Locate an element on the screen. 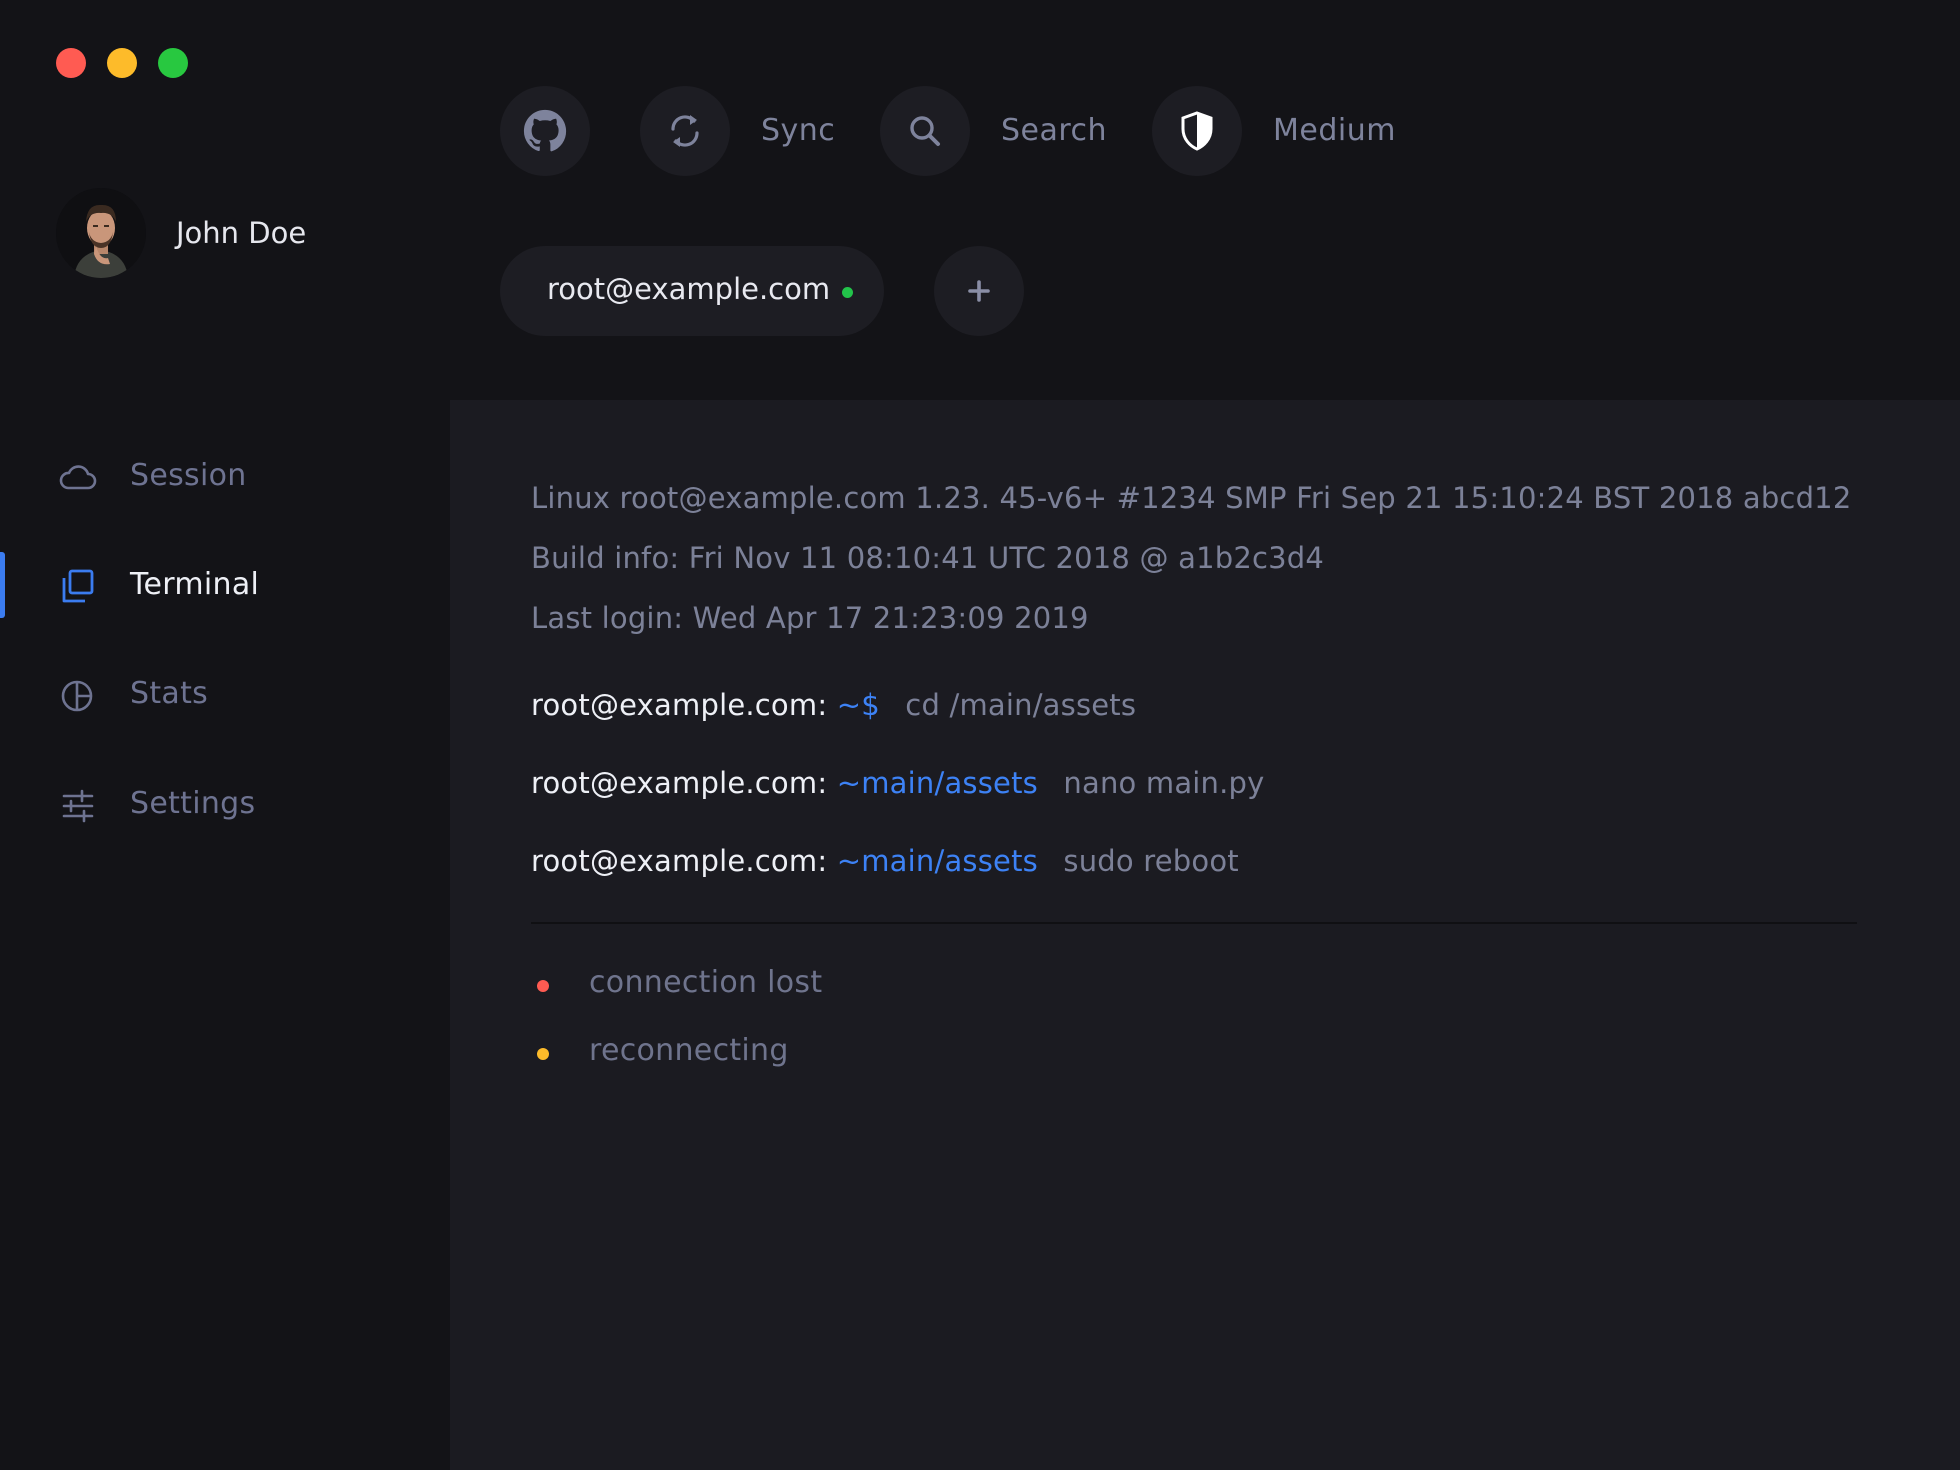 This screenshot has height=1470, width=1960. sliders-icon is located at coordinates (78, 806).